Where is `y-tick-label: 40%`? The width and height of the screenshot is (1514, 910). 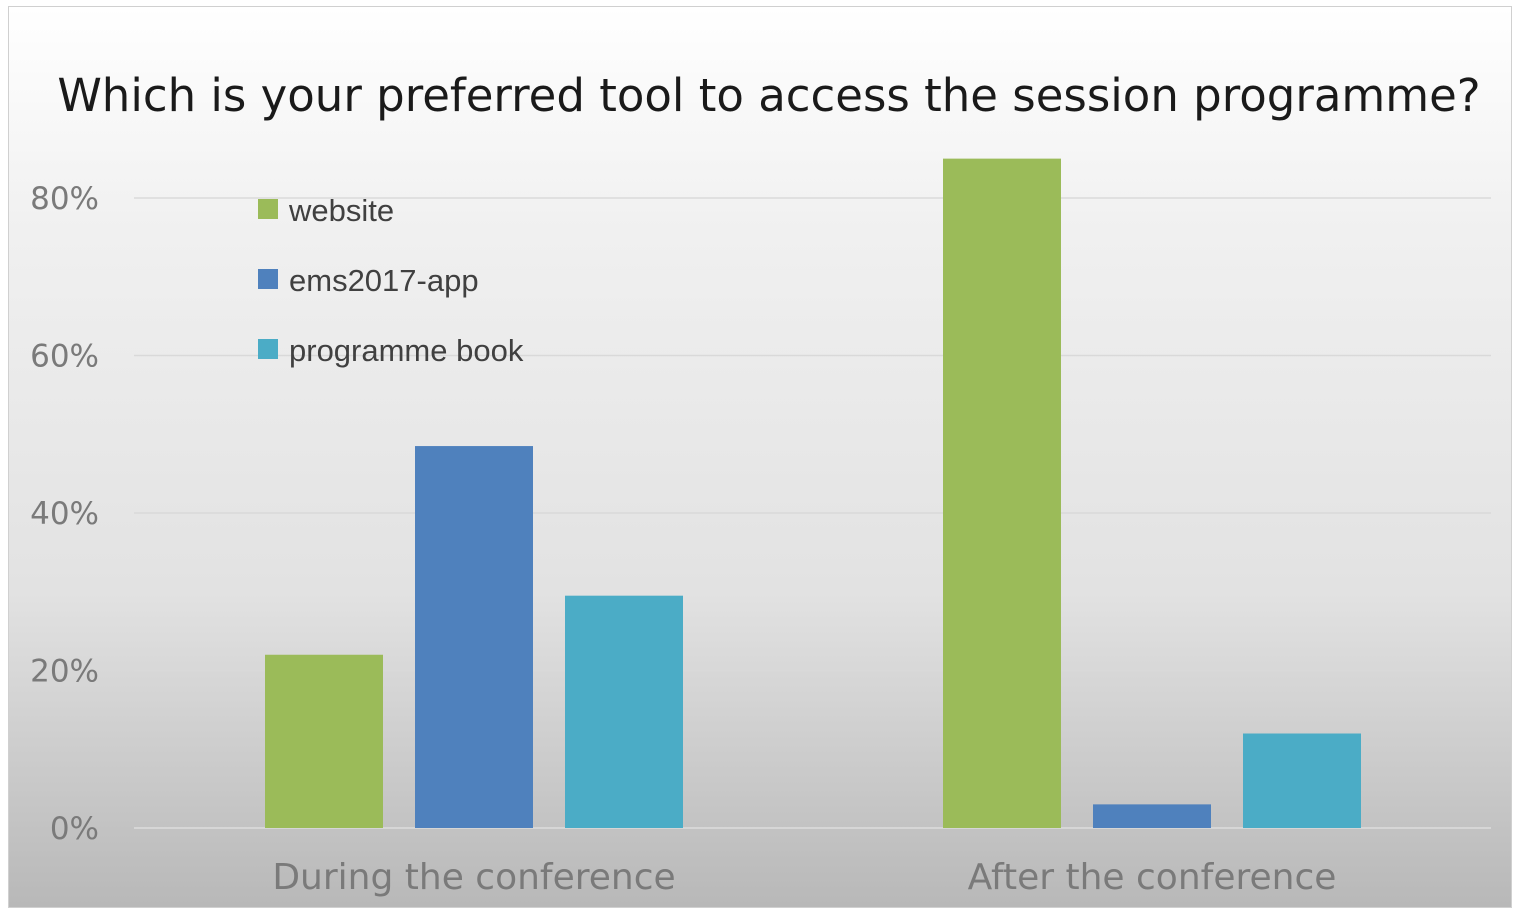
y-tick-label: 40% is located at coordinates (64, 514).